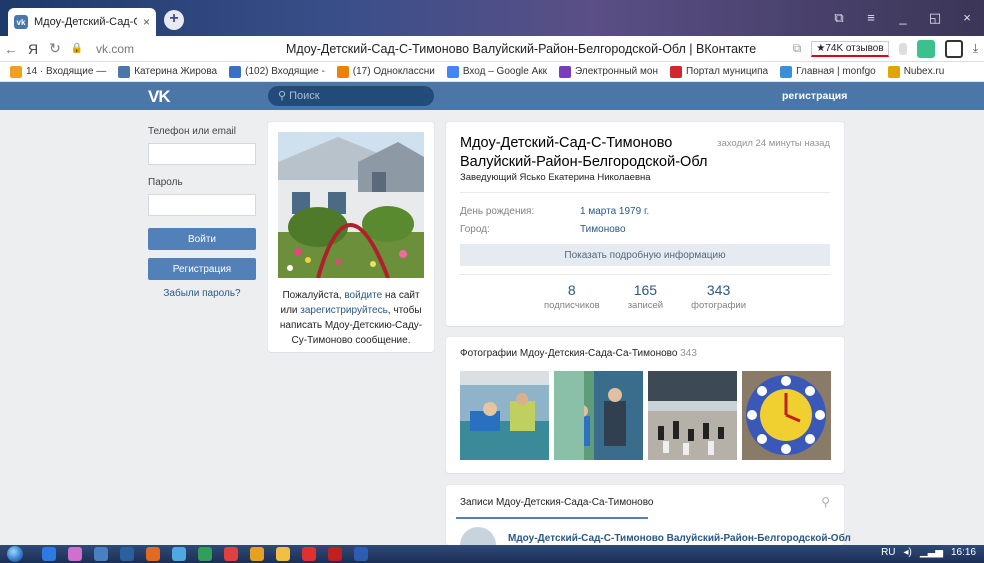 This screenshot has height=563, width=984. What do you see at coordinates (645, 255) in the screenshot?
I see `show-more-button: Показать подробную информацию` at bounding box center [645, 255].